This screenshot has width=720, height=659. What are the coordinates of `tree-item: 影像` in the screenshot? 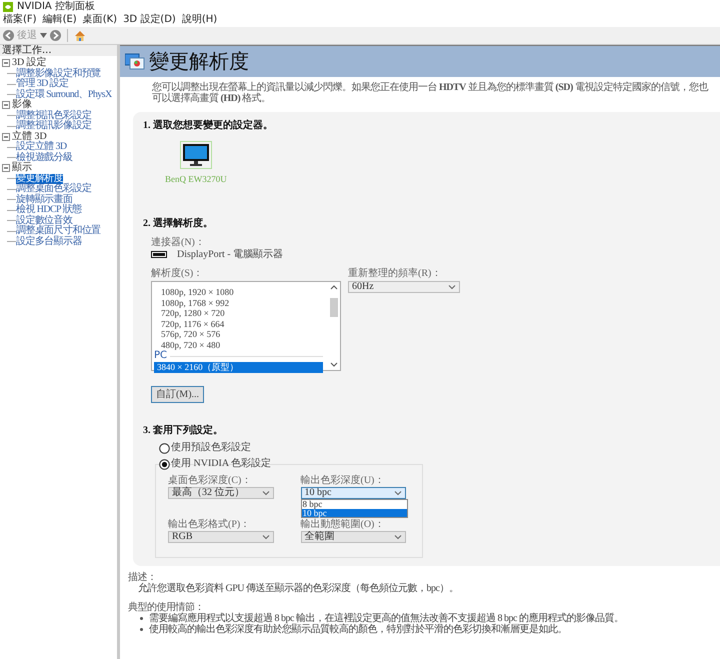 It's located at (22, 105).